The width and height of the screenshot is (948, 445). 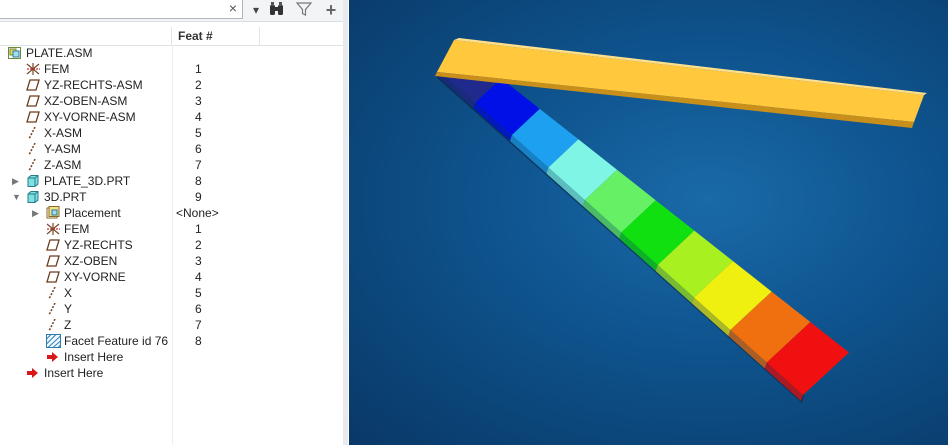 I want to click on tree-row: ▶ PLATE_3D.PRT 8, so click(x=170, y=181).